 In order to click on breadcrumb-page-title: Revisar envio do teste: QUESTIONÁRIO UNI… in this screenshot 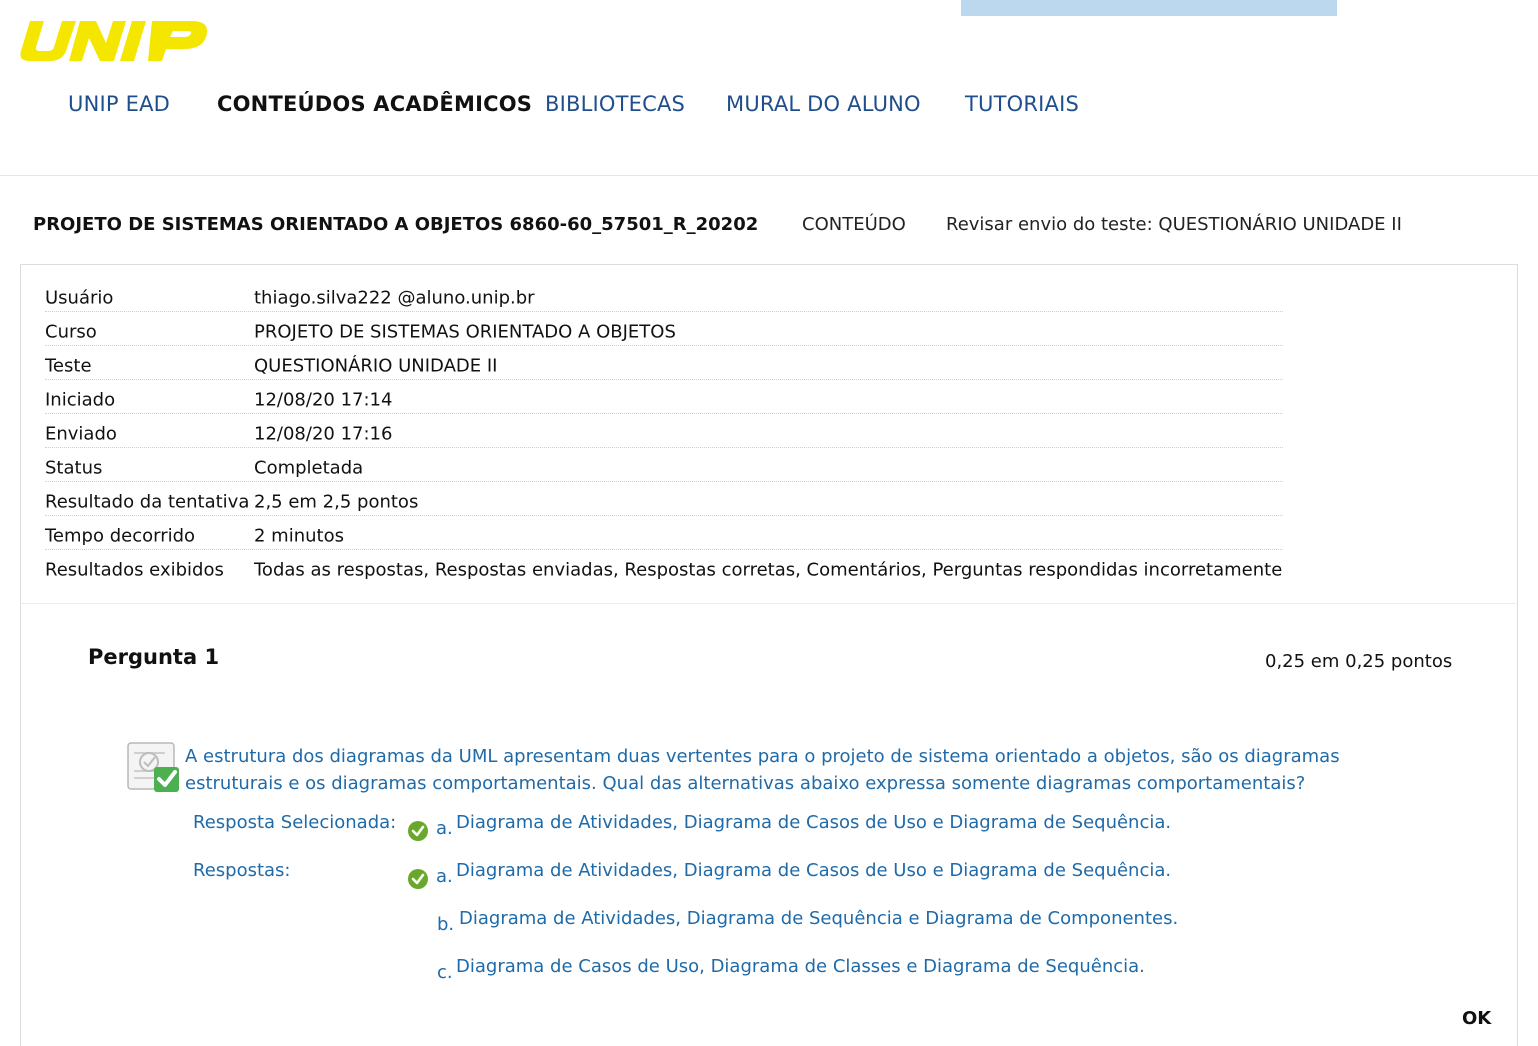, I will do `click(1174, 224)`.